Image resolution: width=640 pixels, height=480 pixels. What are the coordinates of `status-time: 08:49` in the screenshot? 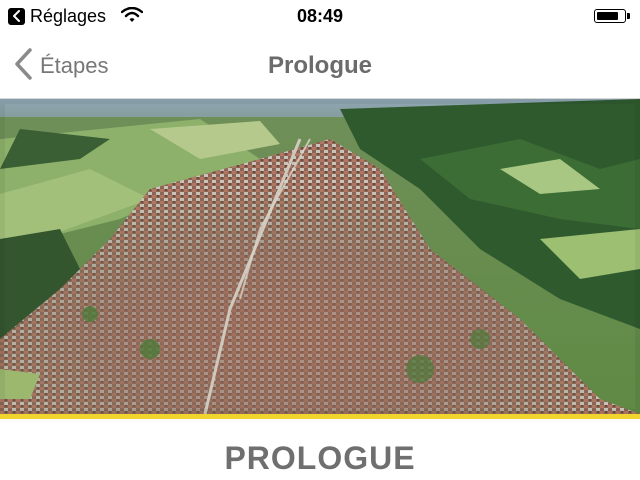 It's located at (320, 16).